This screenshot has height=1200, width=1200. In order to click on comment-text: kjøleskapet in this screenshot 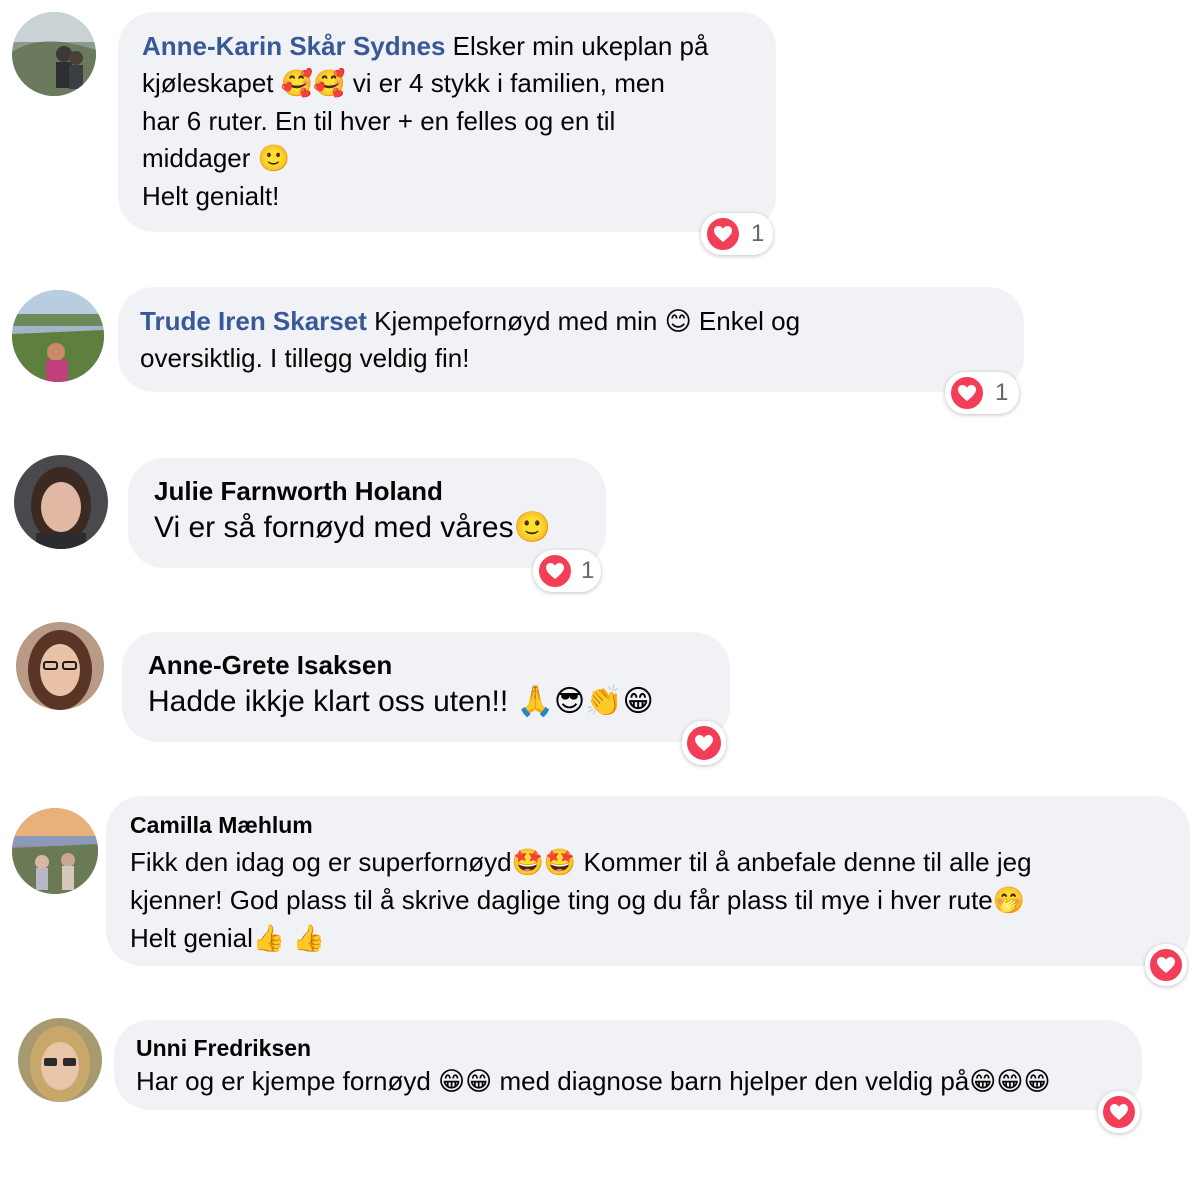, I will do `click(211, 83)`.